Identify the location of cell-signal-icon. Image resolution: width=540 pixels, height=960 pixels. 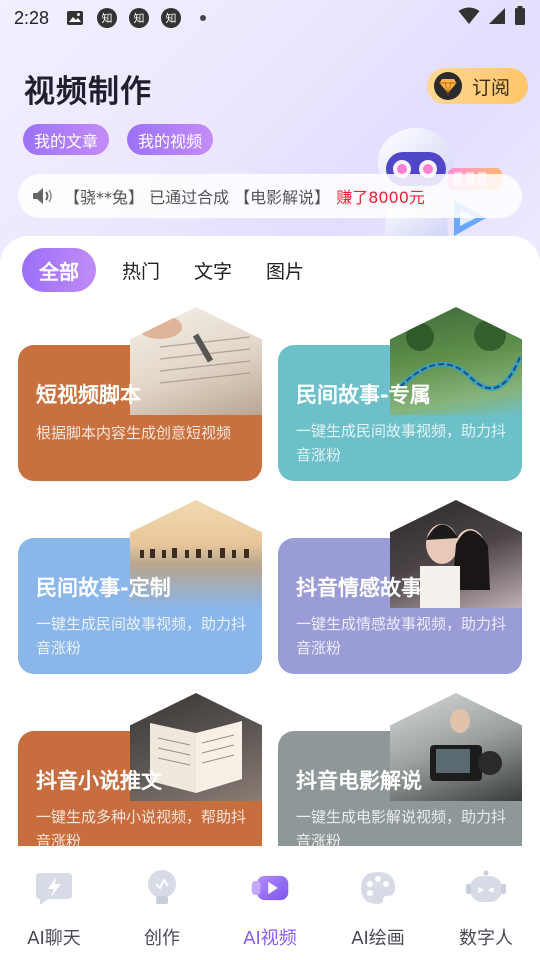
(497, 18).